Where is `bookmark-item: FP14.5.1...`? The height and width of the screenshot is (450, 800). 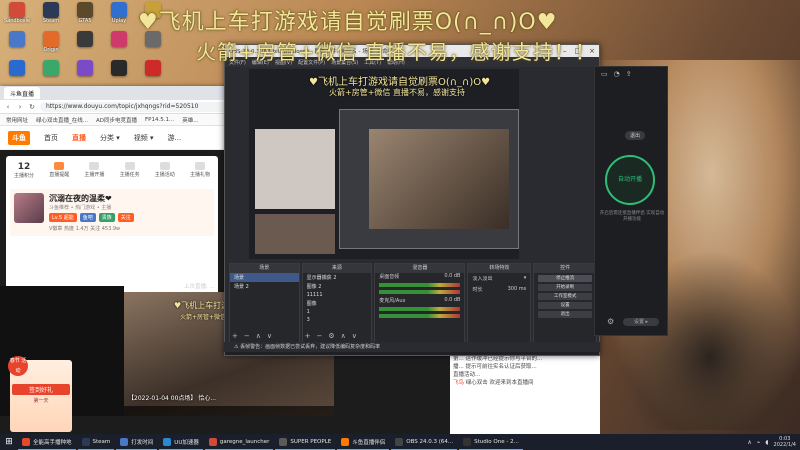
bookmark-item: FP14.5.1... is located at coordinates (159, 120).